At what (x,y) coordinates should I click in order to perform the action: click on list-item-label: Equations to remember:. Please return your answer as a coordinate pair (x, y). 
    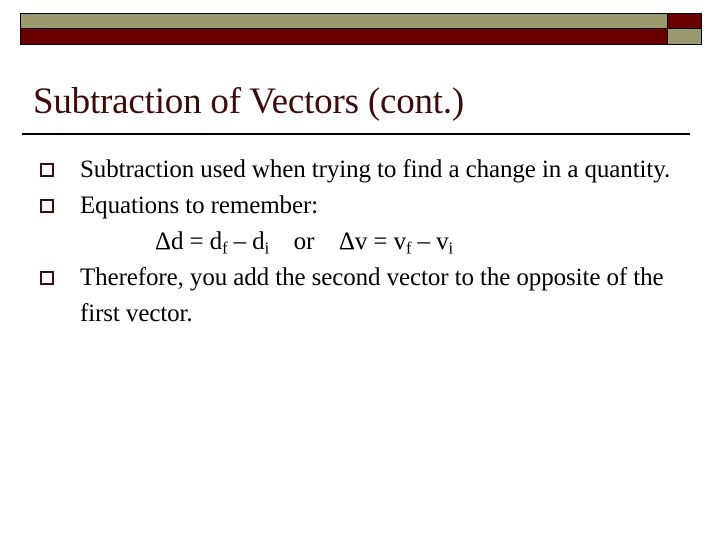
    Looking at the image, I should click on (199, 205).